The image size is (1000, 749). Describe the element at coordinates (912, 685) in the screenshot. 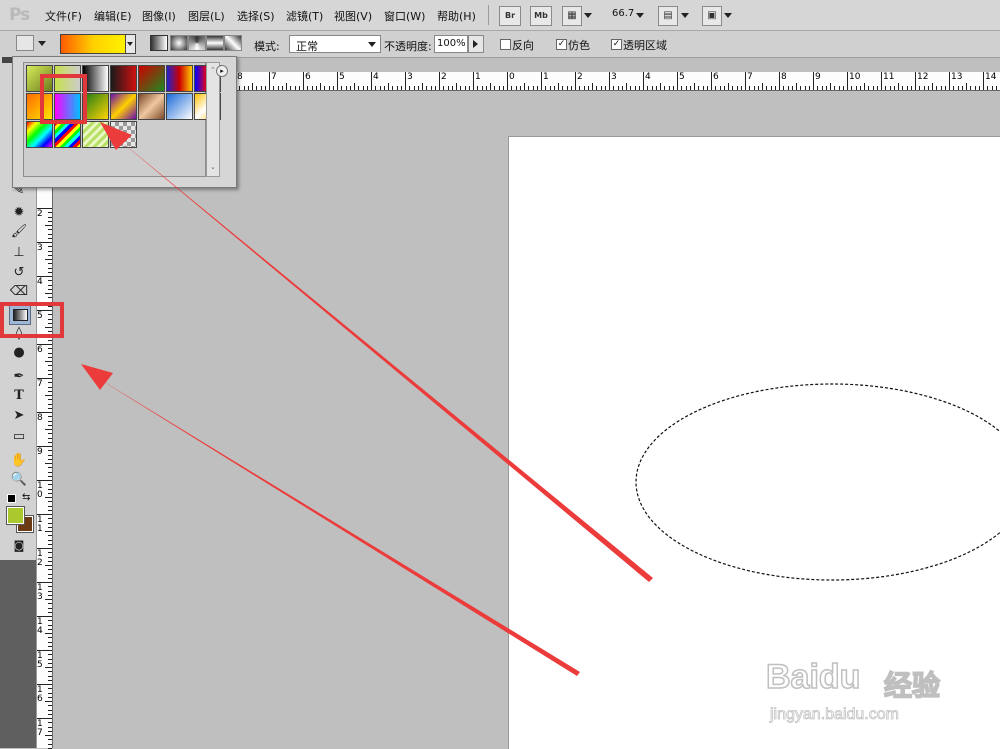

I see `watermark-jingyan: 经验` at that location.